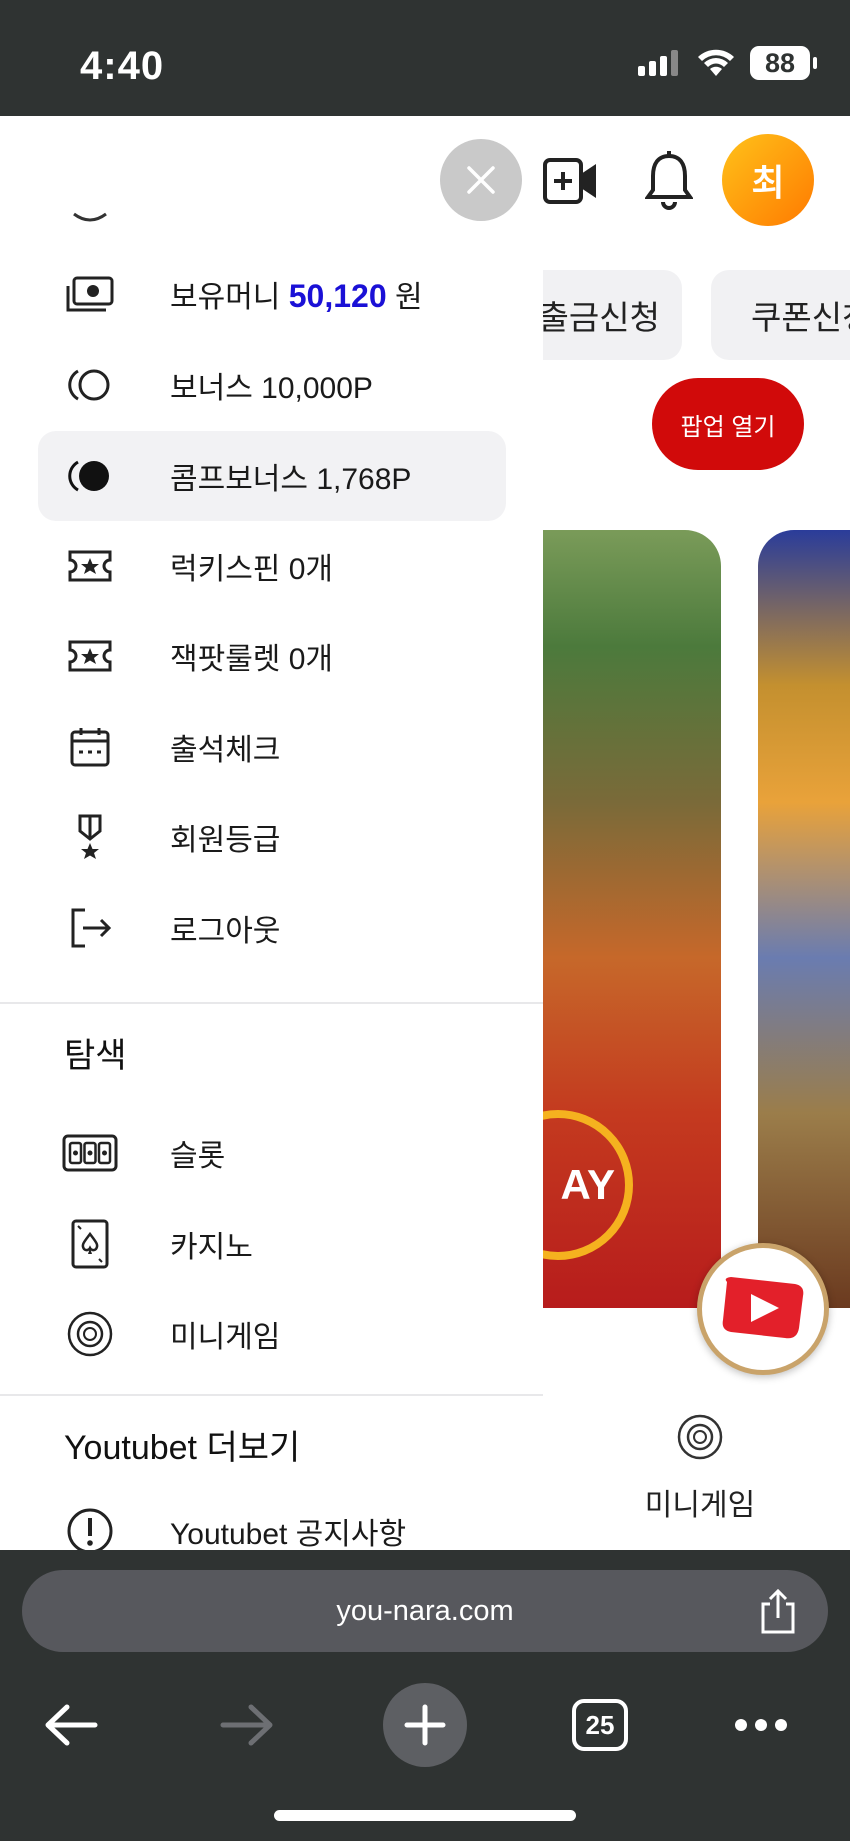 The width and height of the screenshot is (850, 1841). I want to click on share-icon, so click(778, 1612).